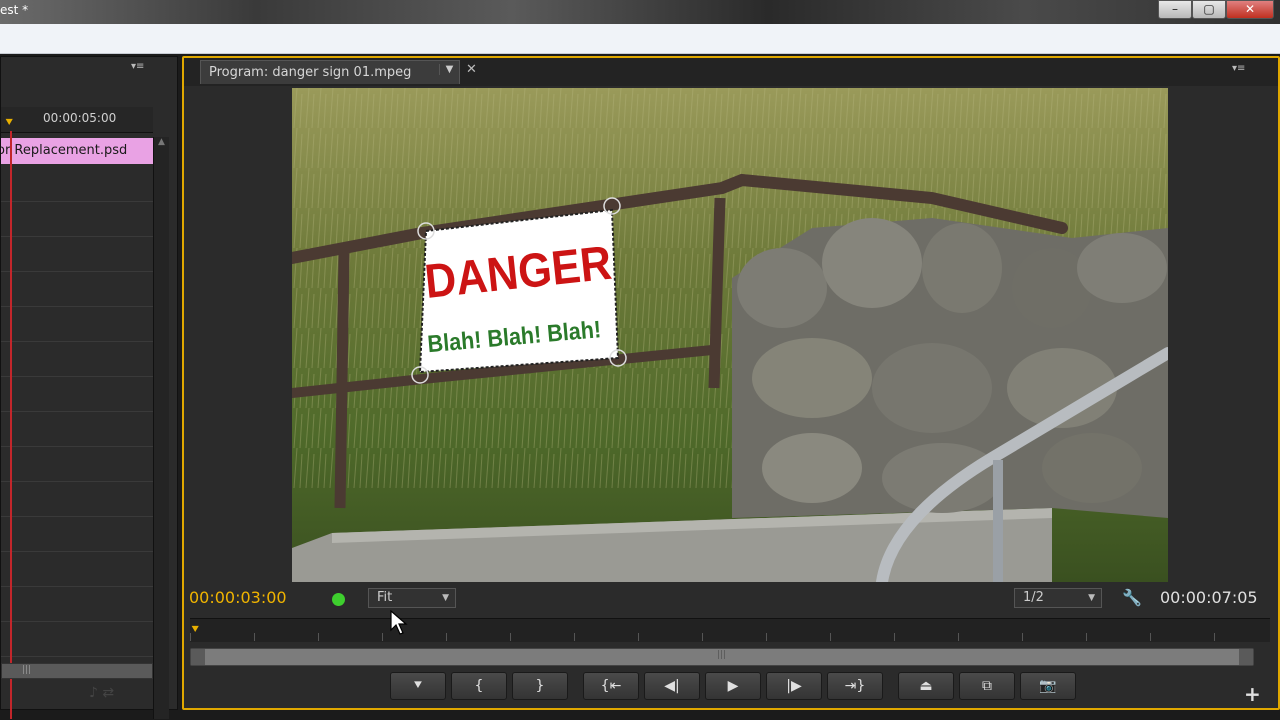 This screenshot has height=720, width=1280. Describe the element at coordinates (1209, 9) in the screenshot. I see `maximize-button: ▢` at that location.